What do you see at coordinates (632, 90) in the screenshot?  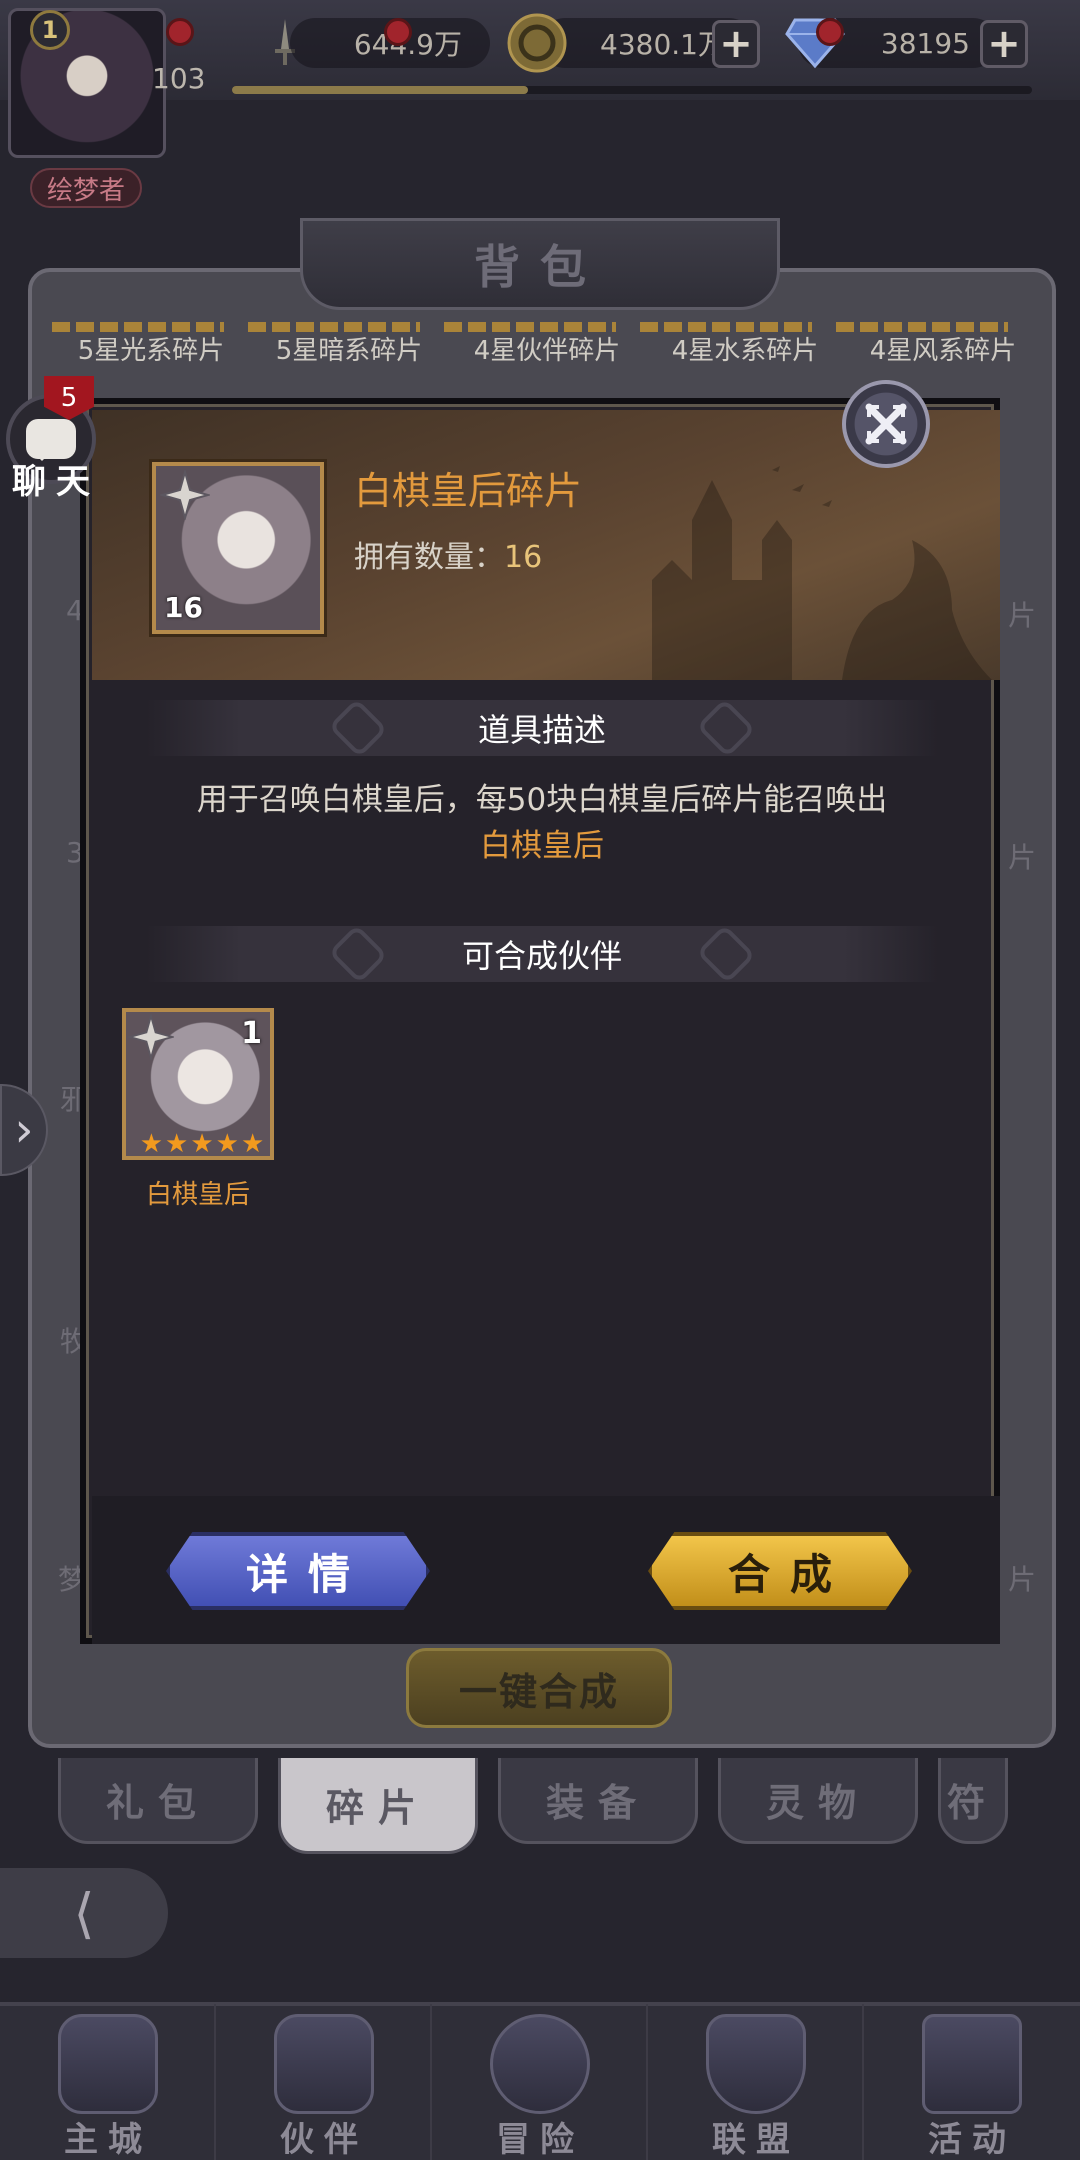 I see `exp-bar` at bounding box center [632, 90].